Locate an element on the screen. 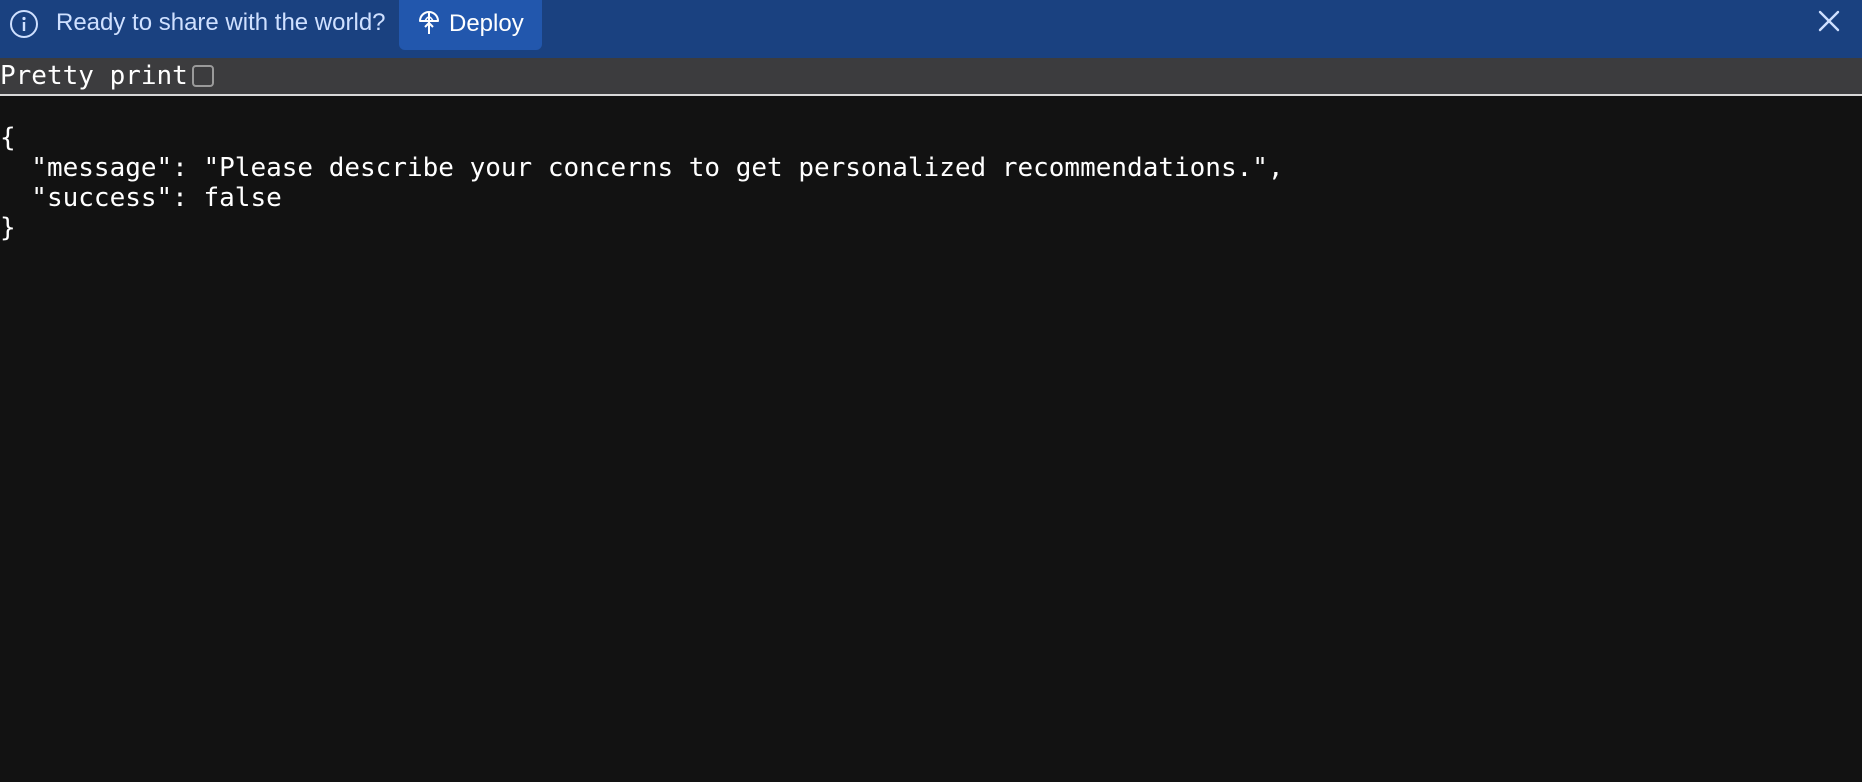 This screenshot has width=1862, height=782. json-close-brace: } is located at coordinates (8, 228).